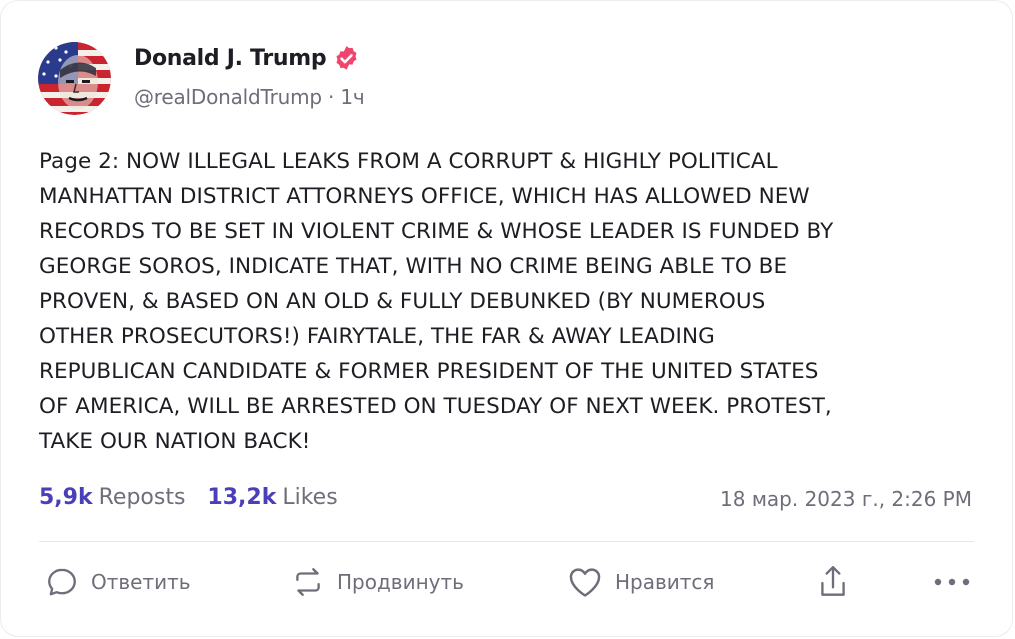 The image size is (1015, 639). I want to click on action-bar: Ответить Продвинуть Нравится, so click(507, 582).